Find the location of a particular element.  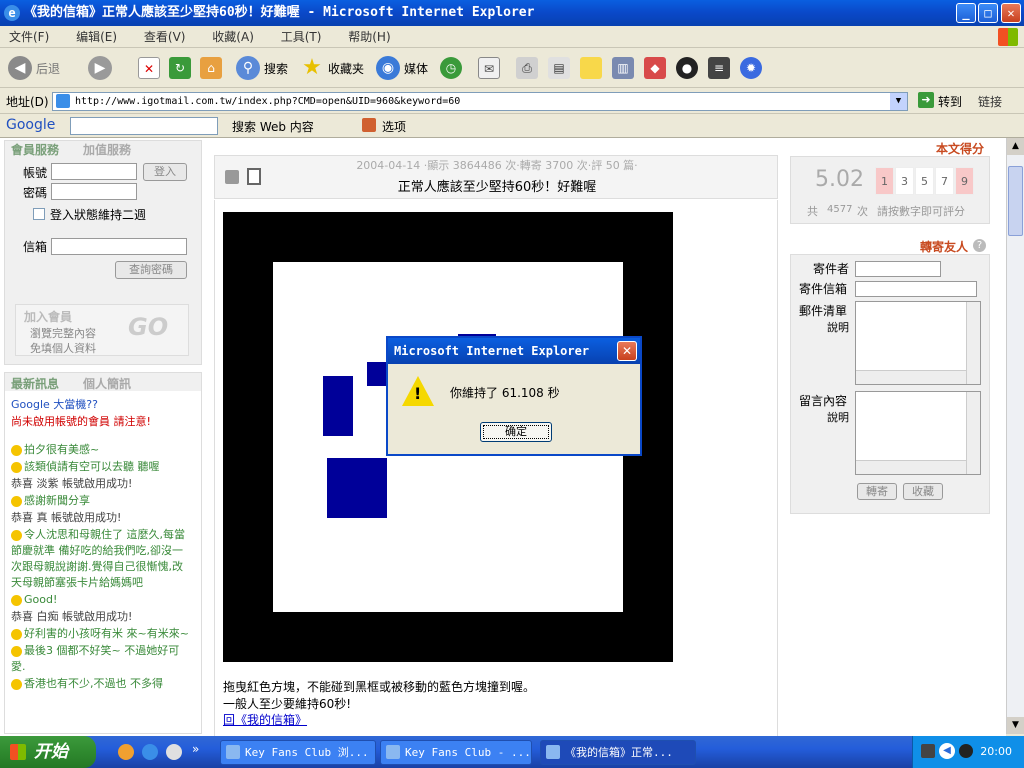

tab-latest-news: 最新訊息 is located at coordinates (35, 383).